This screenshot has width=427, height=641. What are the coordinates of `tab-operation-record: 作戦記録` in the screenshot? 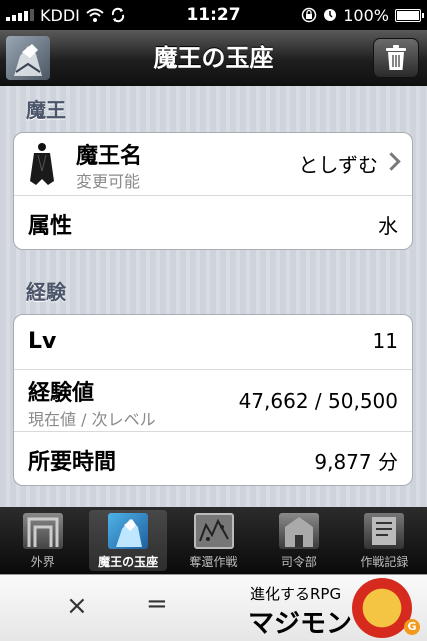 It's located at (384, 540).